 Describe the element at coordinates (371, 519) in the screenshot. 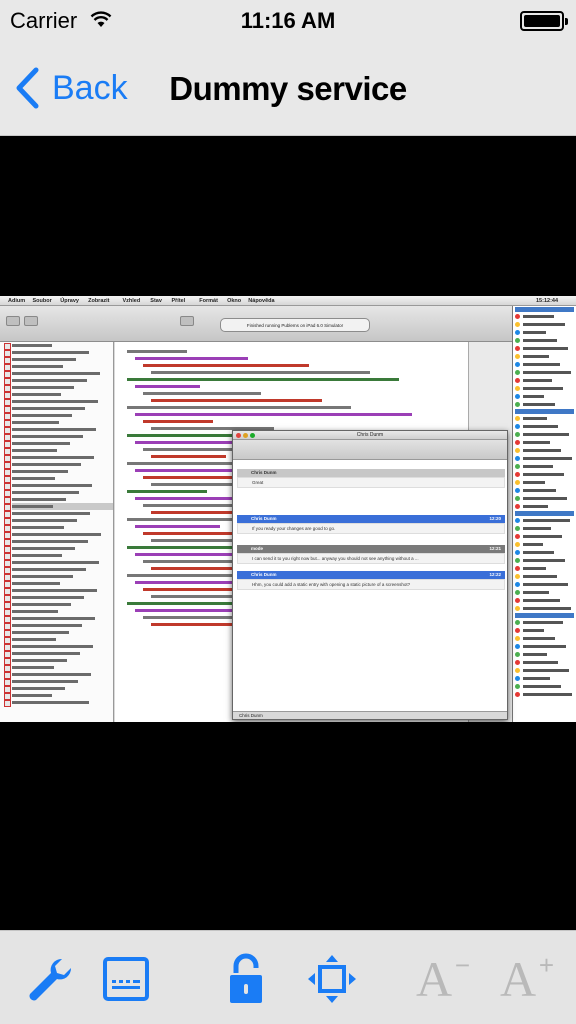

I see `chat-message-header: Chris Dunm 12:20` at that location.